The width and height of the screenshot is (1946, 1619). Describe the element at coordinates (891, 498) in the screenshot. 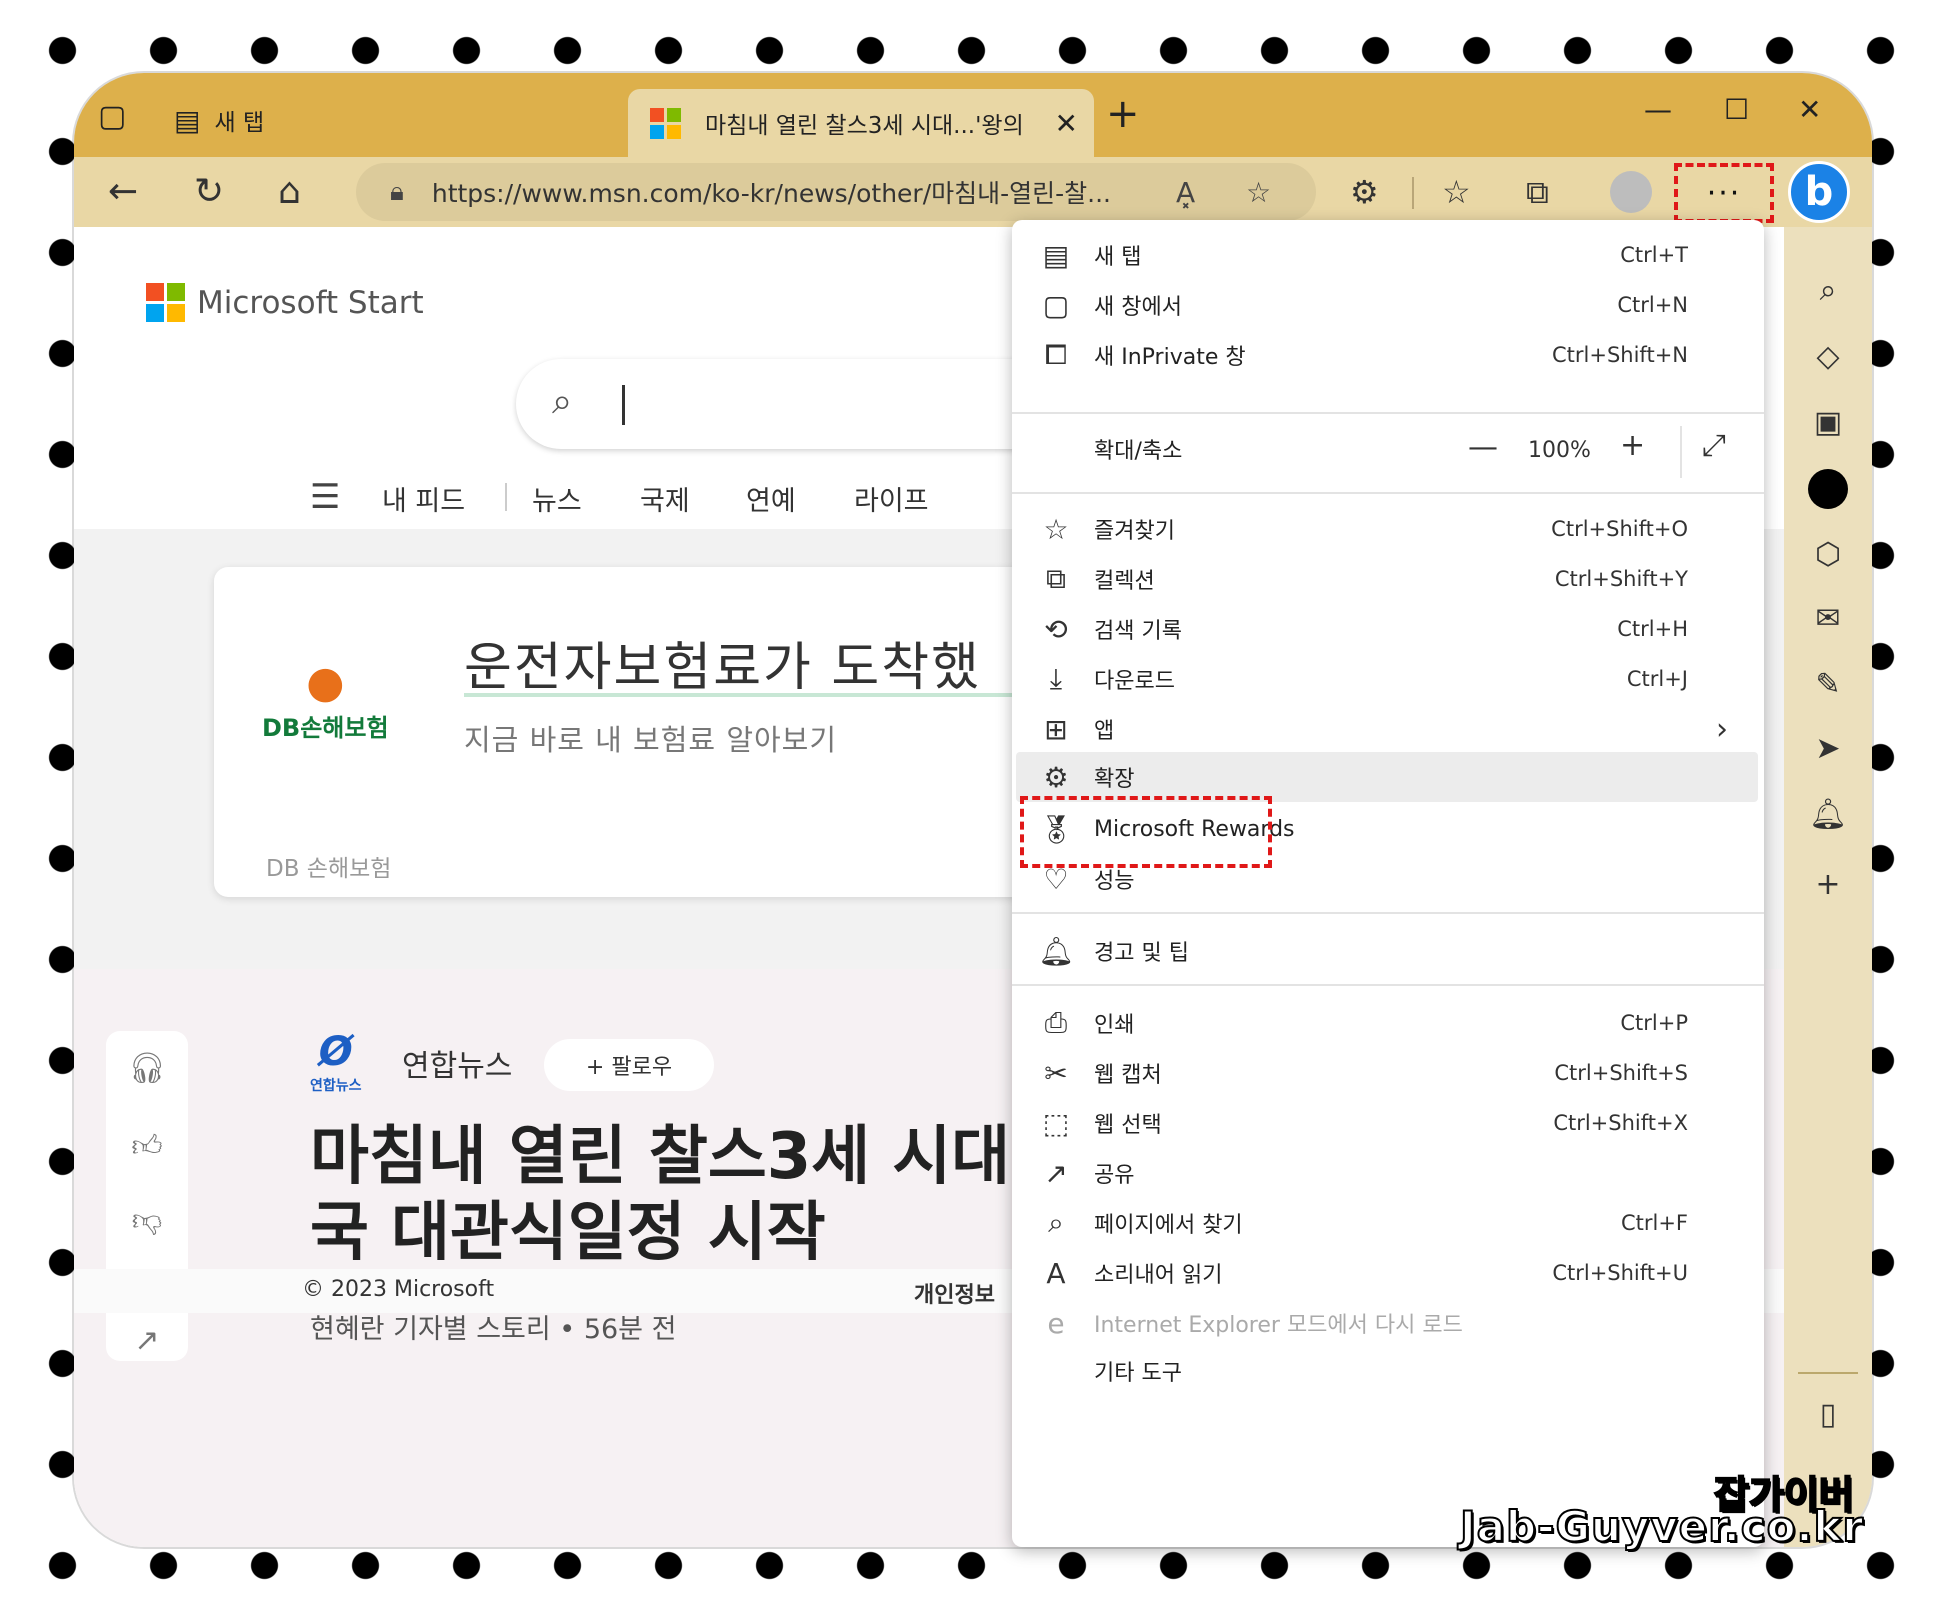

I see `nav-life: 라이프` at that location.